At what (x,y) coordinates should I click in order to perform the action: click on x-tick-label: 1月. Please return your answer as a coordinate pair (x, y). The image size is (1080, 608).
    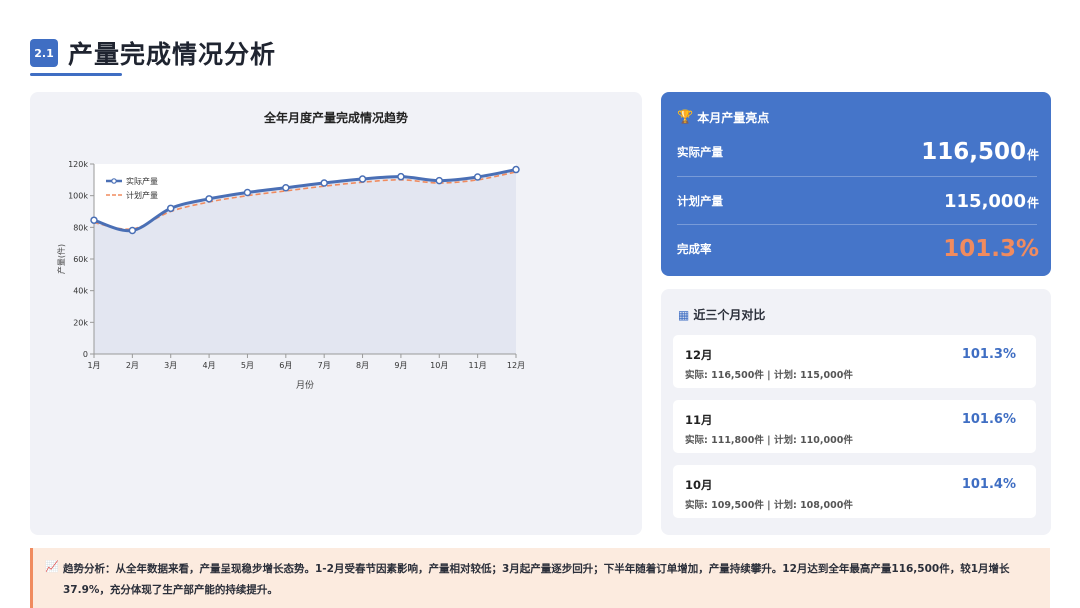
    Looking at the image, I should click on (93, 365).